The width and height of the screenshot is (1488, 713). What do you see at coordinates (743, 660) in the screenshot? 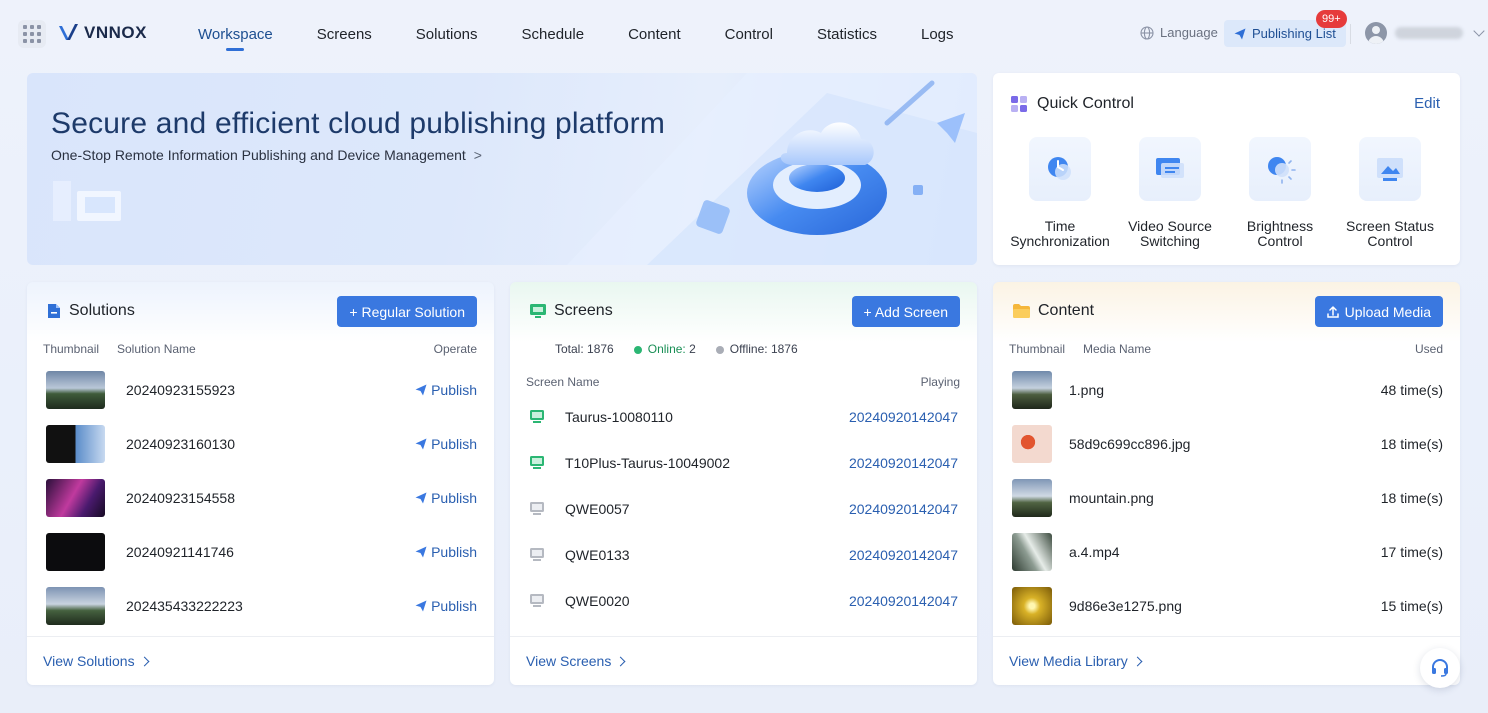
I see `view-screens-link: View Screens` at bounding box center [743, 660].